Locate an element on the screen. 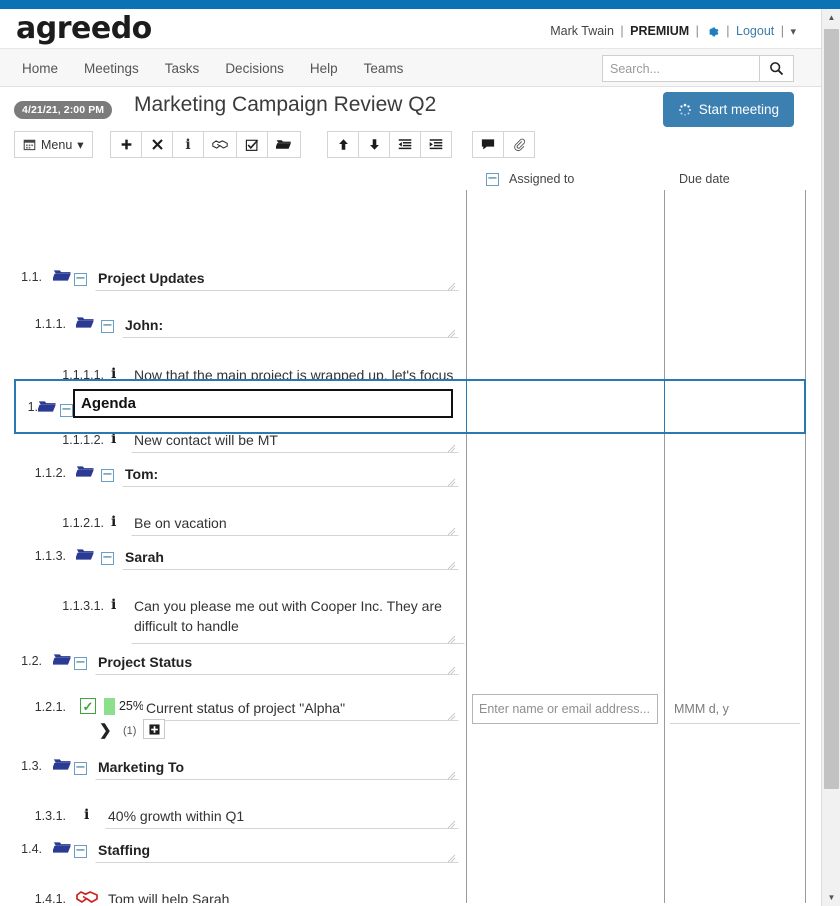  row-text: Sarah is located at coordinates (290, 557).